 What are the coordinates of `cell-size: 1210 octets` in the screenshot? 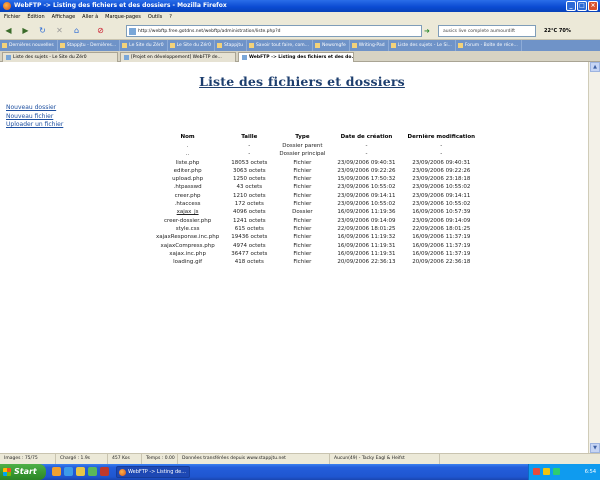 It's located at (249, 195).